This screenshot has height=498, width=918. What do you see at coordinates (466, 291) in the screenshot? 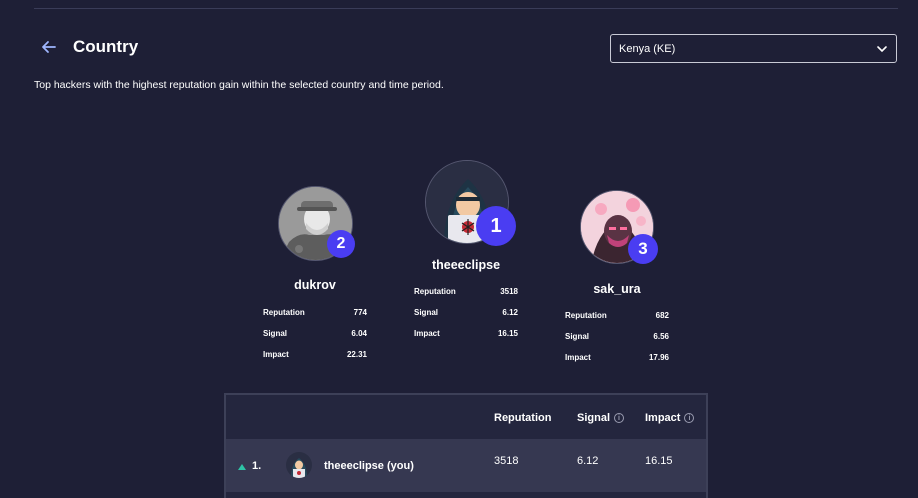
I see `stat-row: Reputation 3518` at bounding box center [466, 291].